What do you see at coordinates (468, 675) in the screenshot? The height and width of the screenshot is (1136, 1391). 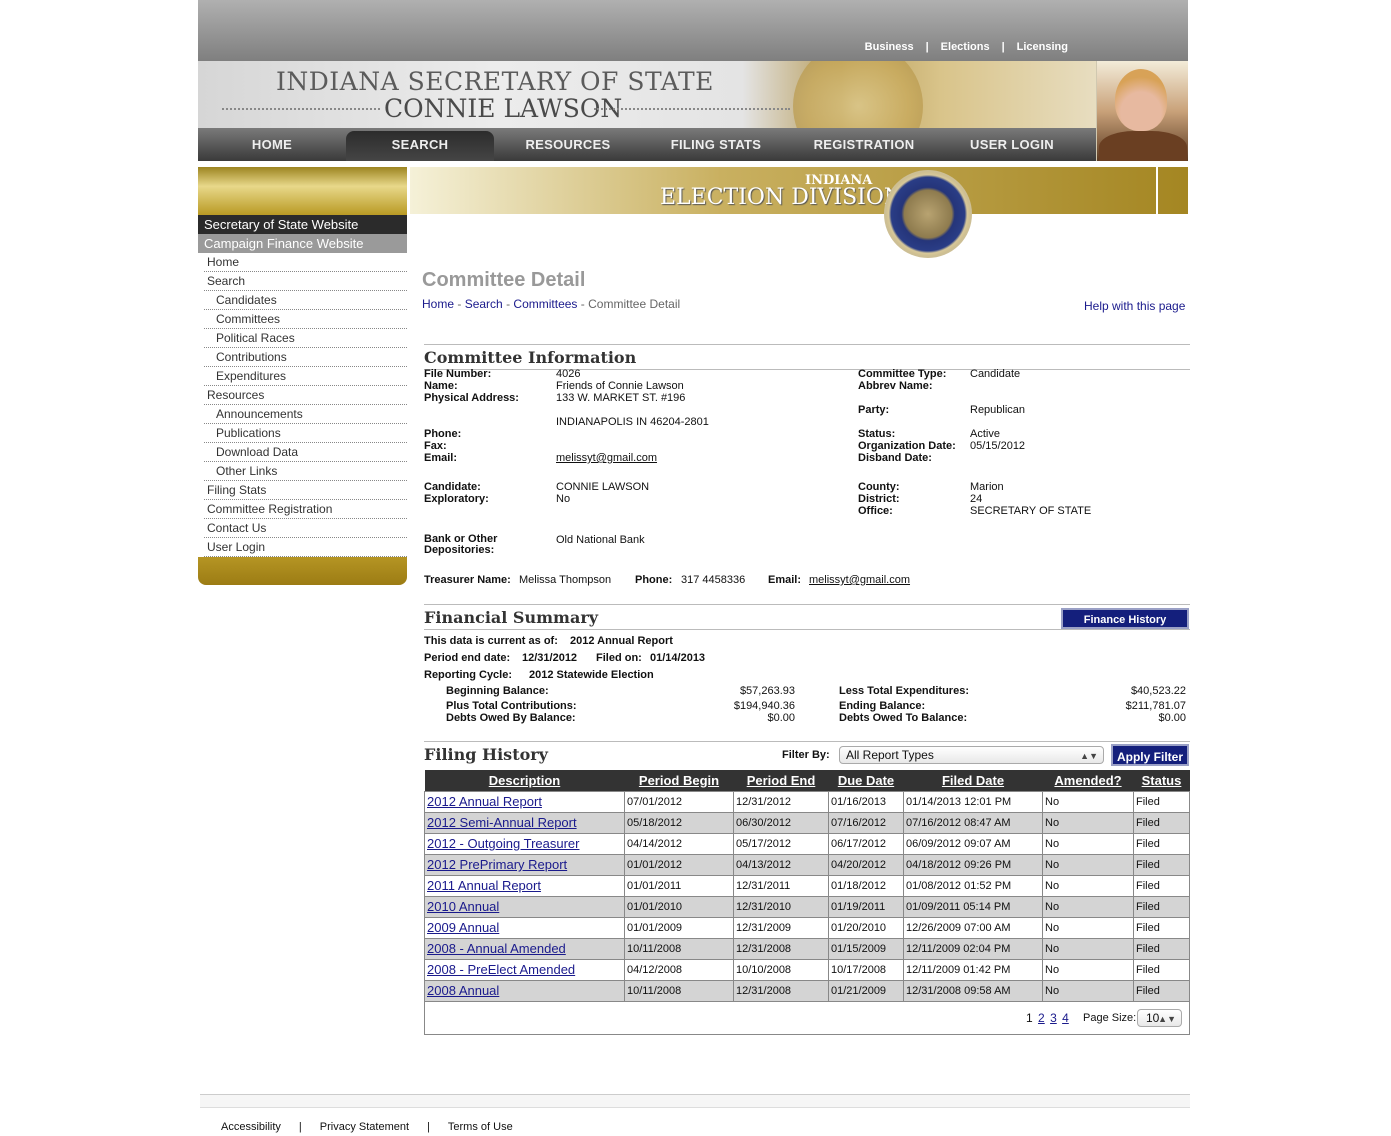 I see `reporting-cycle-label: Reporting Cycle:` at bounding box center [468, 675].